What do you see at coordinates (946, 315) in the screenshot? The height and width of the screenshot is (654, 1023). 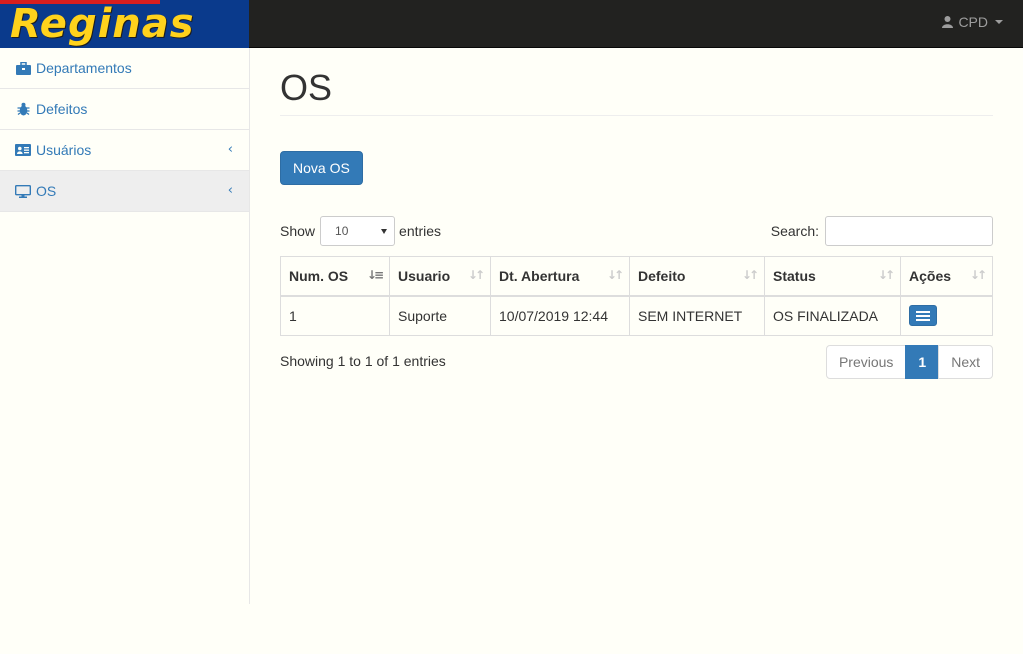 I see `cell-acoes` at bounding box center [946, 315].